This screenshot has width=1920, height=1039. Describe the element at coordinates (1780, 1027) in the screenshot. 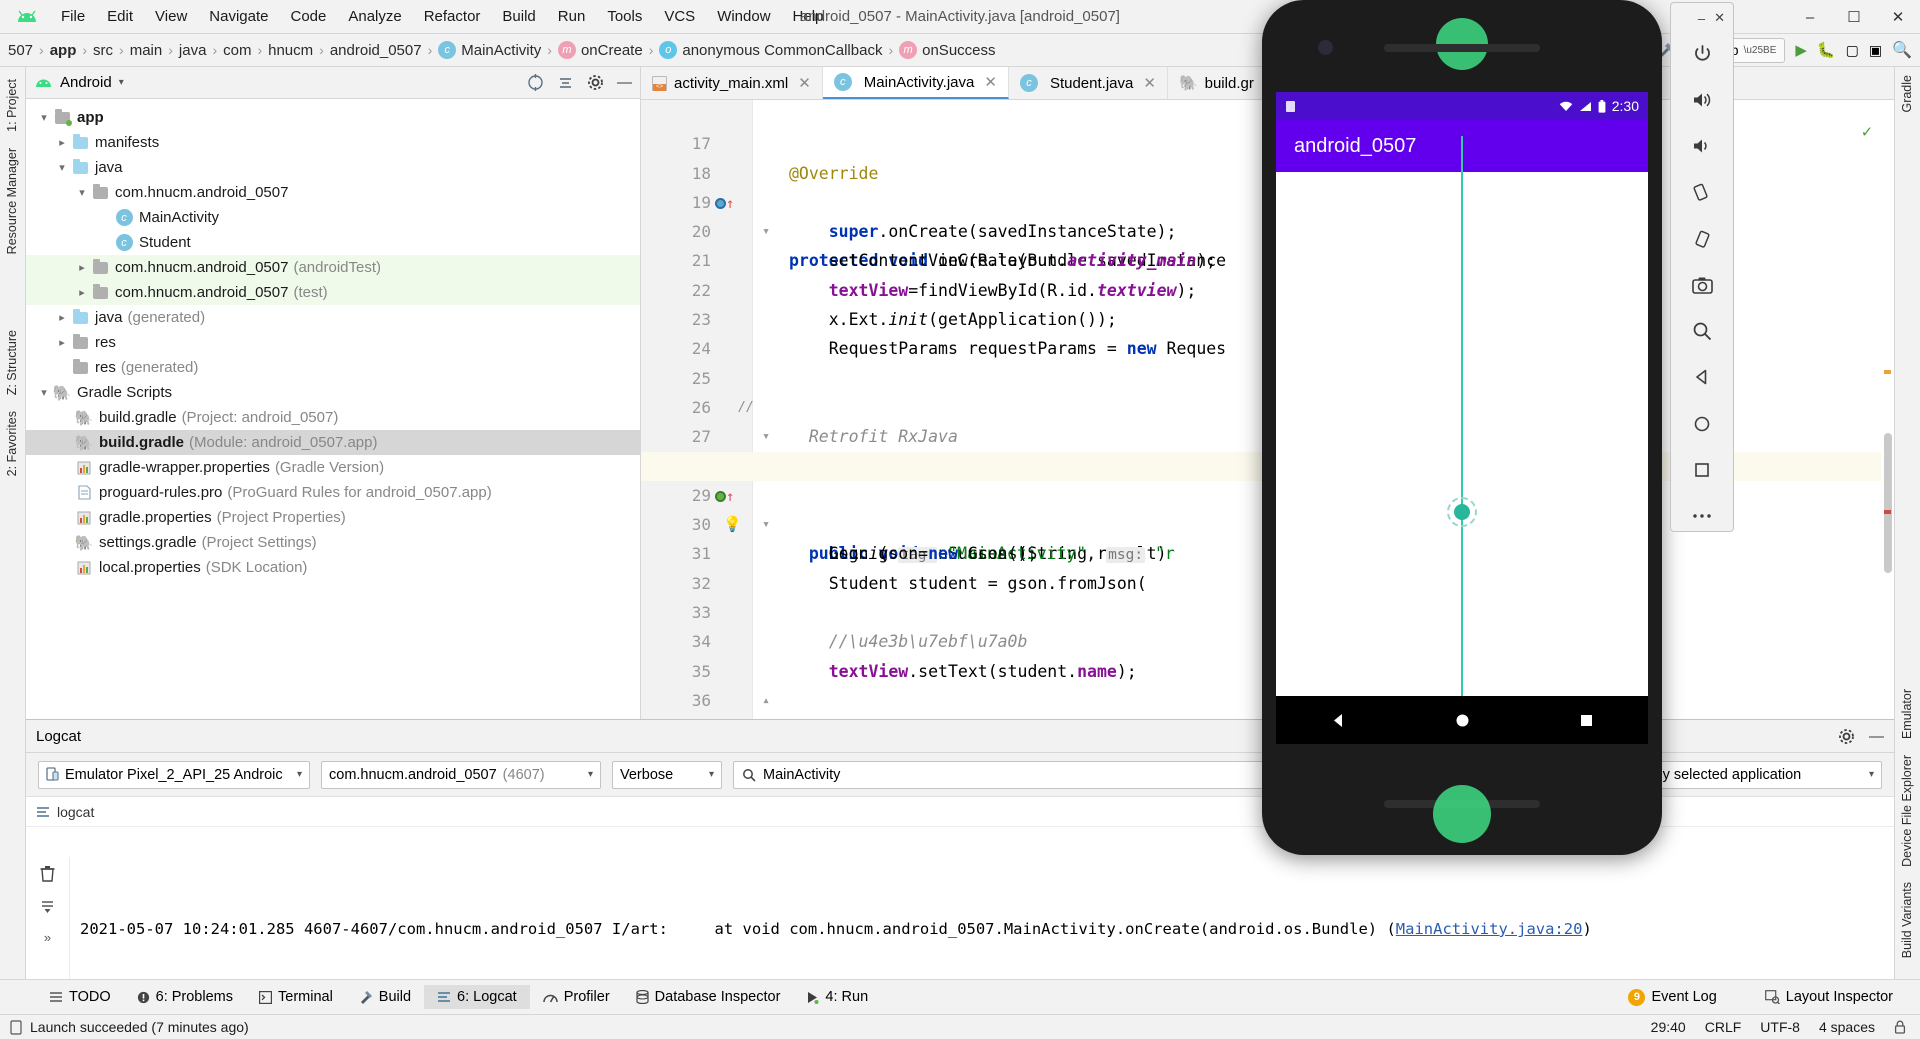

I see `file-encoding: UTF-8` at that location.